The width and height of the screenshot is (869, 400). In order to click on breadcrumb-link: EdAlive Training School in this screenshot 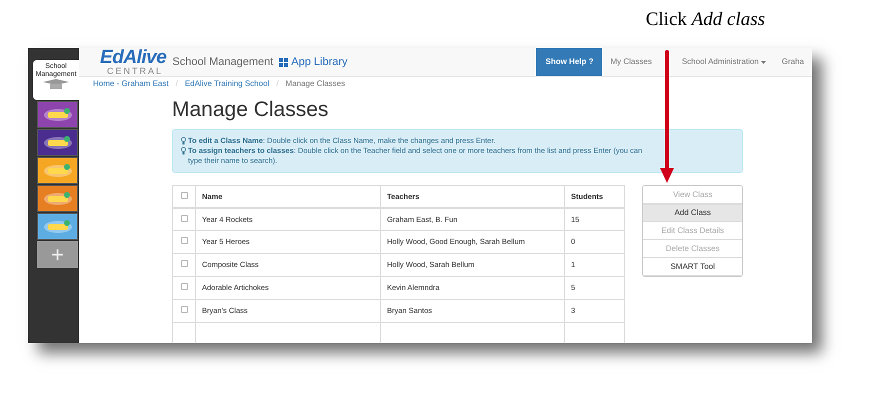, I will do `click(227, 84)`.